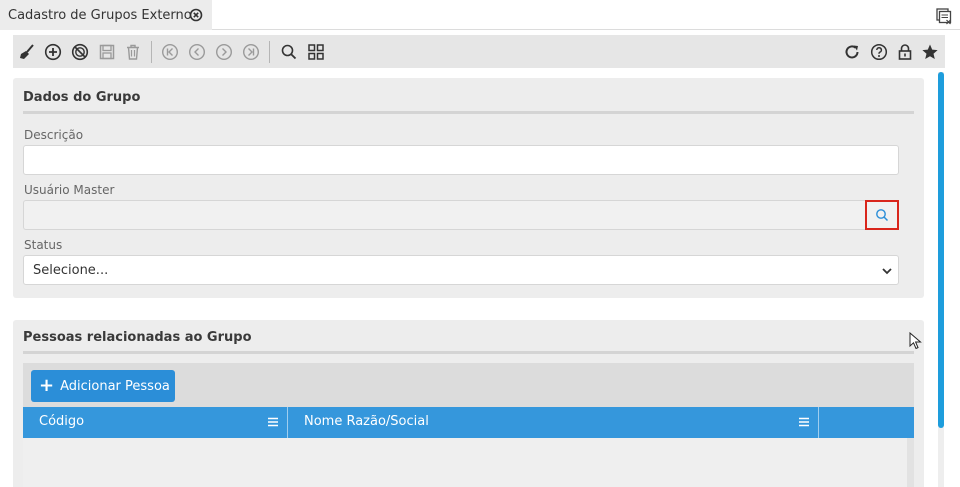  I want to click on column-label: Código, so click(62, 421).